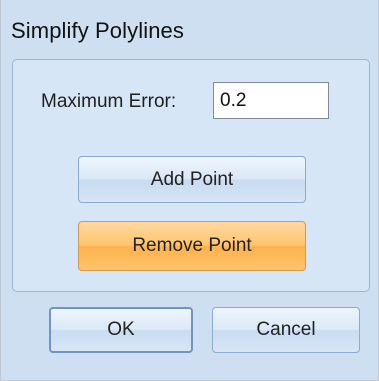 The image size is (379, 381). I want to click on add-point-button: Add Point, so click(192, 179).